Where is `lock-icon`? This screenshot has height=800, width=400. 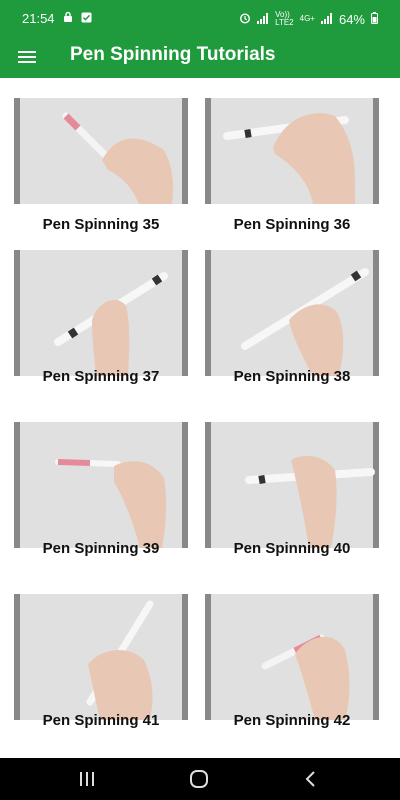 lock-icon is located at coordinates (68, 18).